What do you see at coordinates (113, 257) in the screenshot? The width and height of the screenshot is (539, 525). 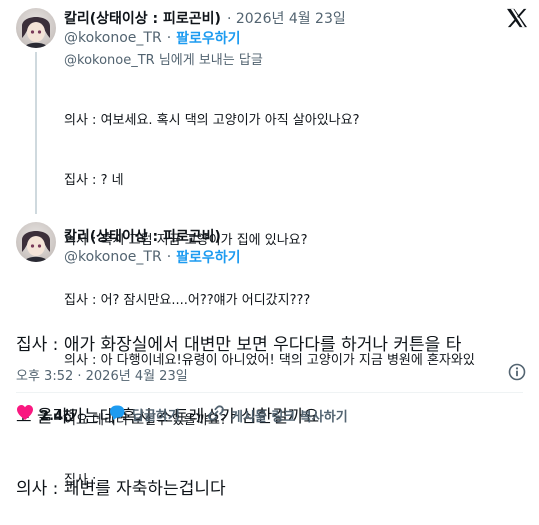 I see `main-tweet-handle: @kokonoe_TR` at bounding box center [113, 257].